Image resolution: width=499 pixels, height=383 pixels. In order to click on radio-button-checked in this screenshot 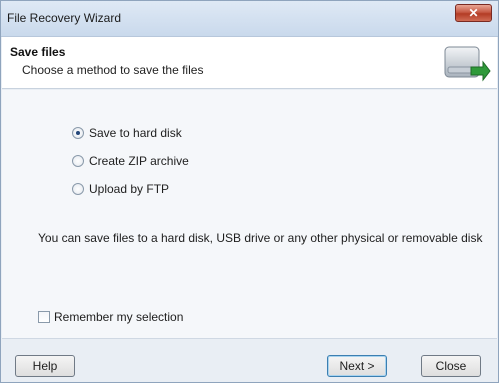, I will do `click(78, 133)`.